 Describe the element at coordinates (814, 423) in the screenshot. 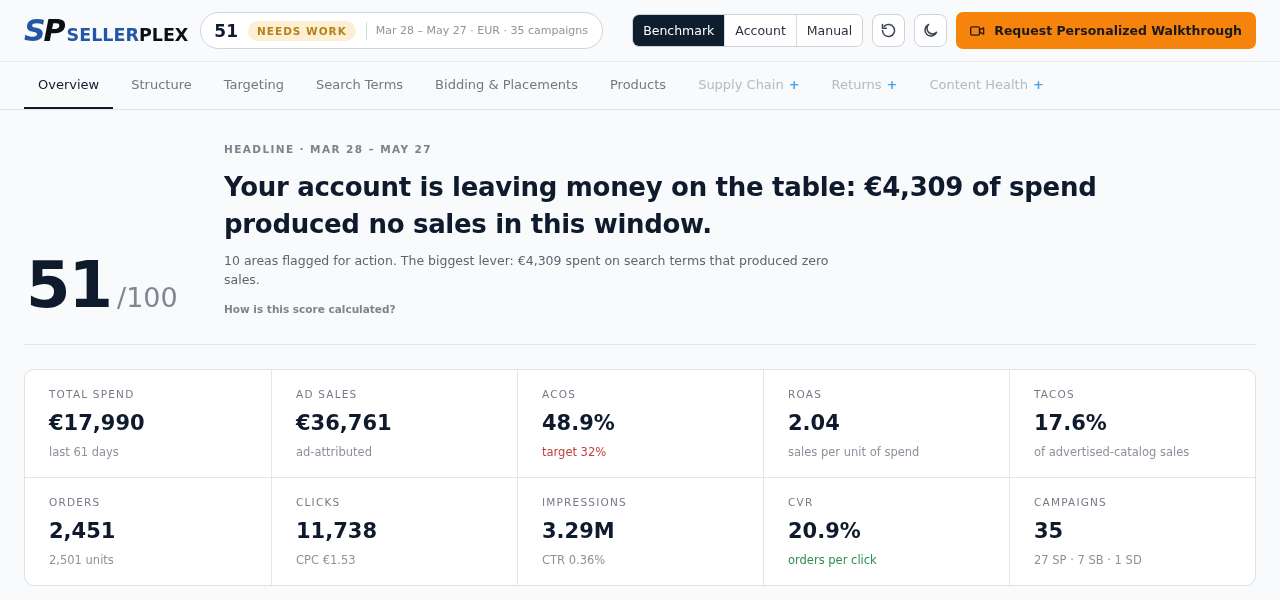

I see `metric-value: 2.04` at that location.